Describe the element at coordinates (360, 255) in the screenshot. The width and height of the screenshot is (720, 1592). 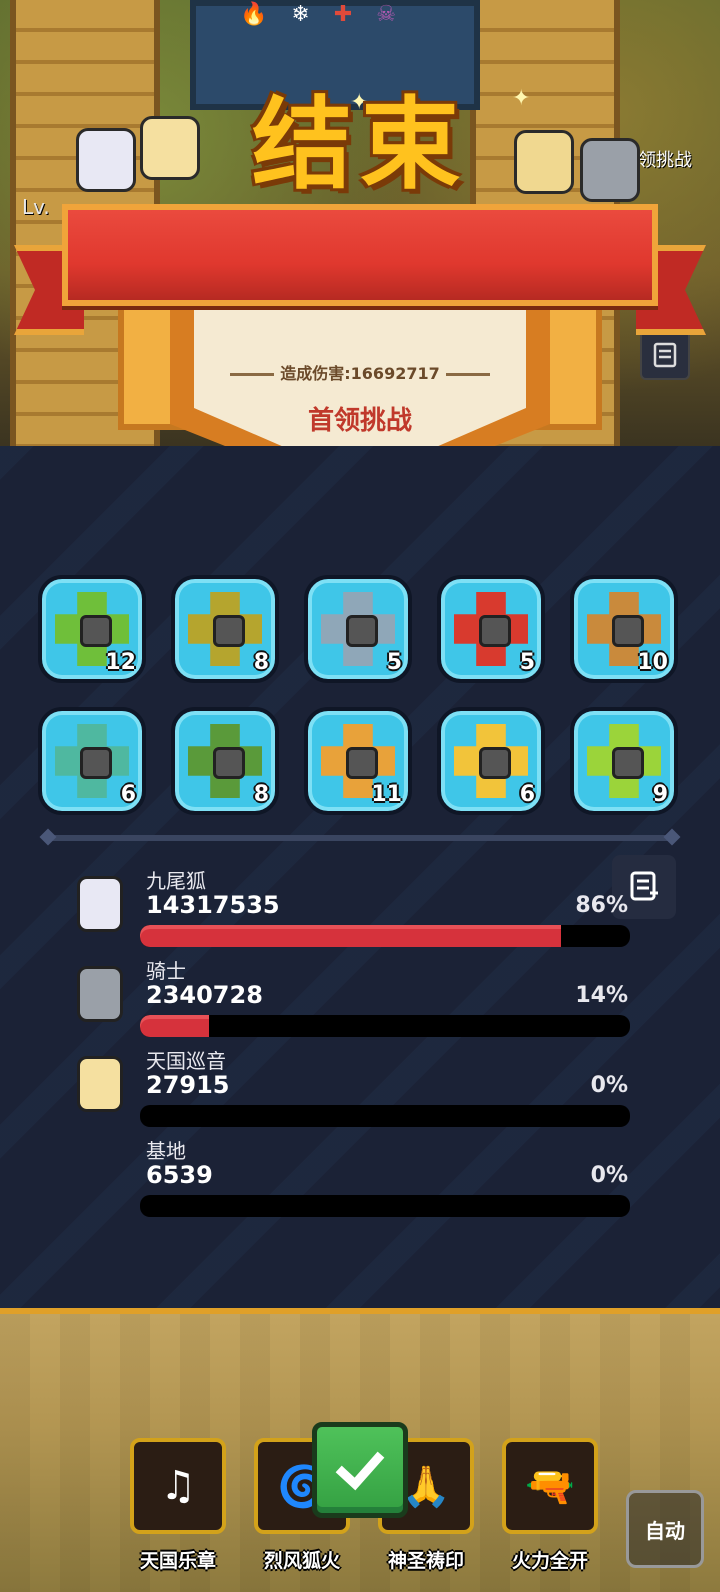
I see `result-ribbon` at that location.